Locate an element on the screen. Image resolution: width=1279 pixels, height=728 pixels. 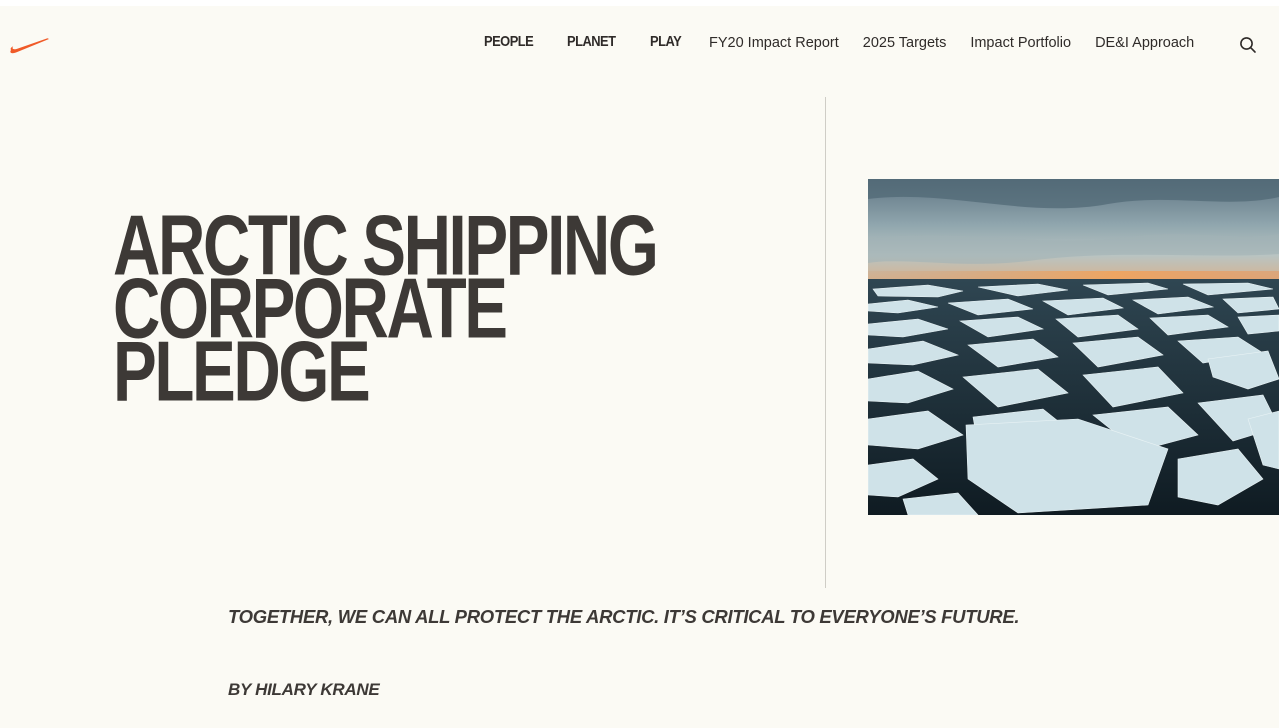
nav-people: PEOPLE is located at coordinates (509, 41).